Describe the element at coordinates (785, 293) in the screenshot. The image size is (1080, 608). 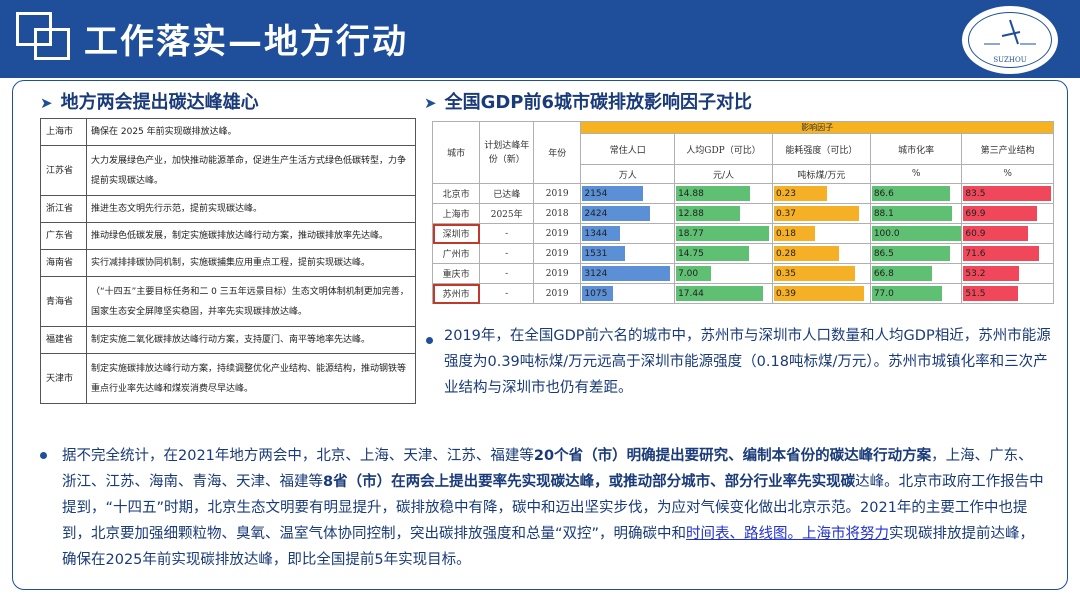
I see `factor-value: 0.39` at that location.